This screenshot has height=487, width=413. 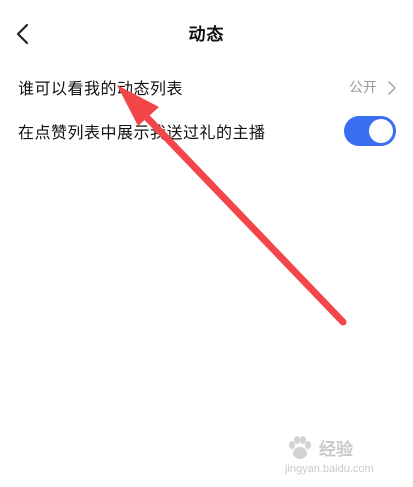 I want to click on watermark-url: jingyan.baidu.com, so click(x=329, y=469).